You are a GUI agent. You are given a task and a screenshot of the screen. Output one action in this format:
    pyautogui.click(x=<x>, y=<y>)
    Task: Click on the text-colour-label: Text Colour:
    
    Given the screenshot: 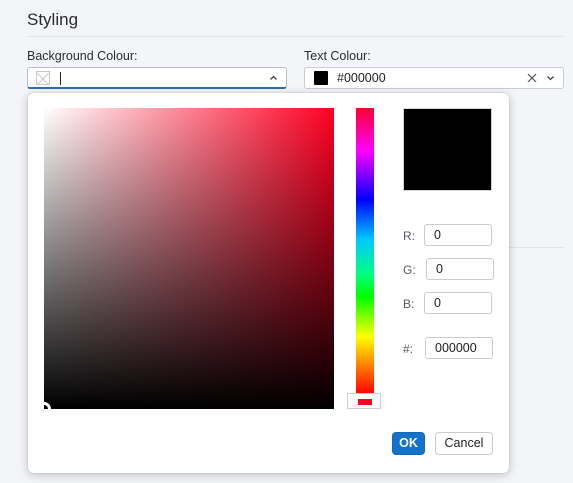 What is the action you would take?
    pyautogui.click(x=337, y=56)
    